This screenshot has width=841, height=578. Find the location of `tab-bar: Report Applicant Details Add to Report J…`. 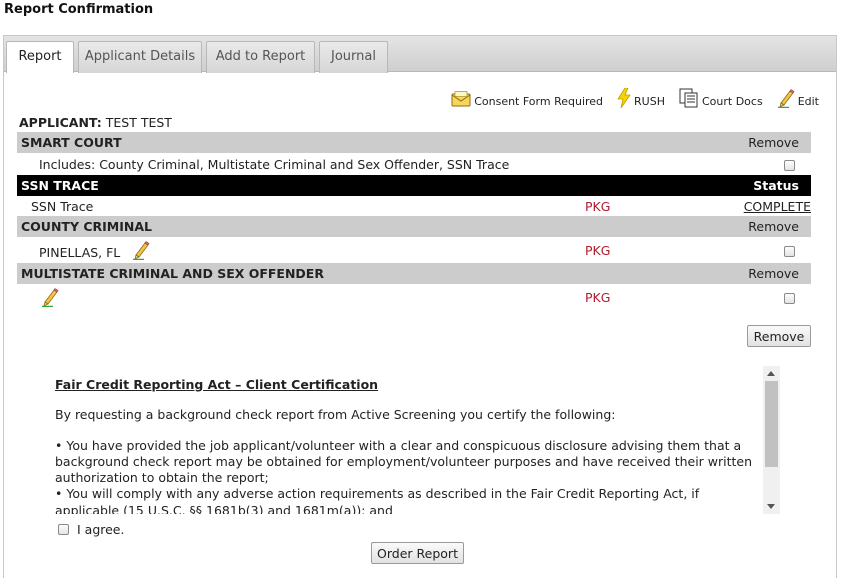

tab-bar: Report Applicant Details Add to Report J… is located at coordinates (420, 54).